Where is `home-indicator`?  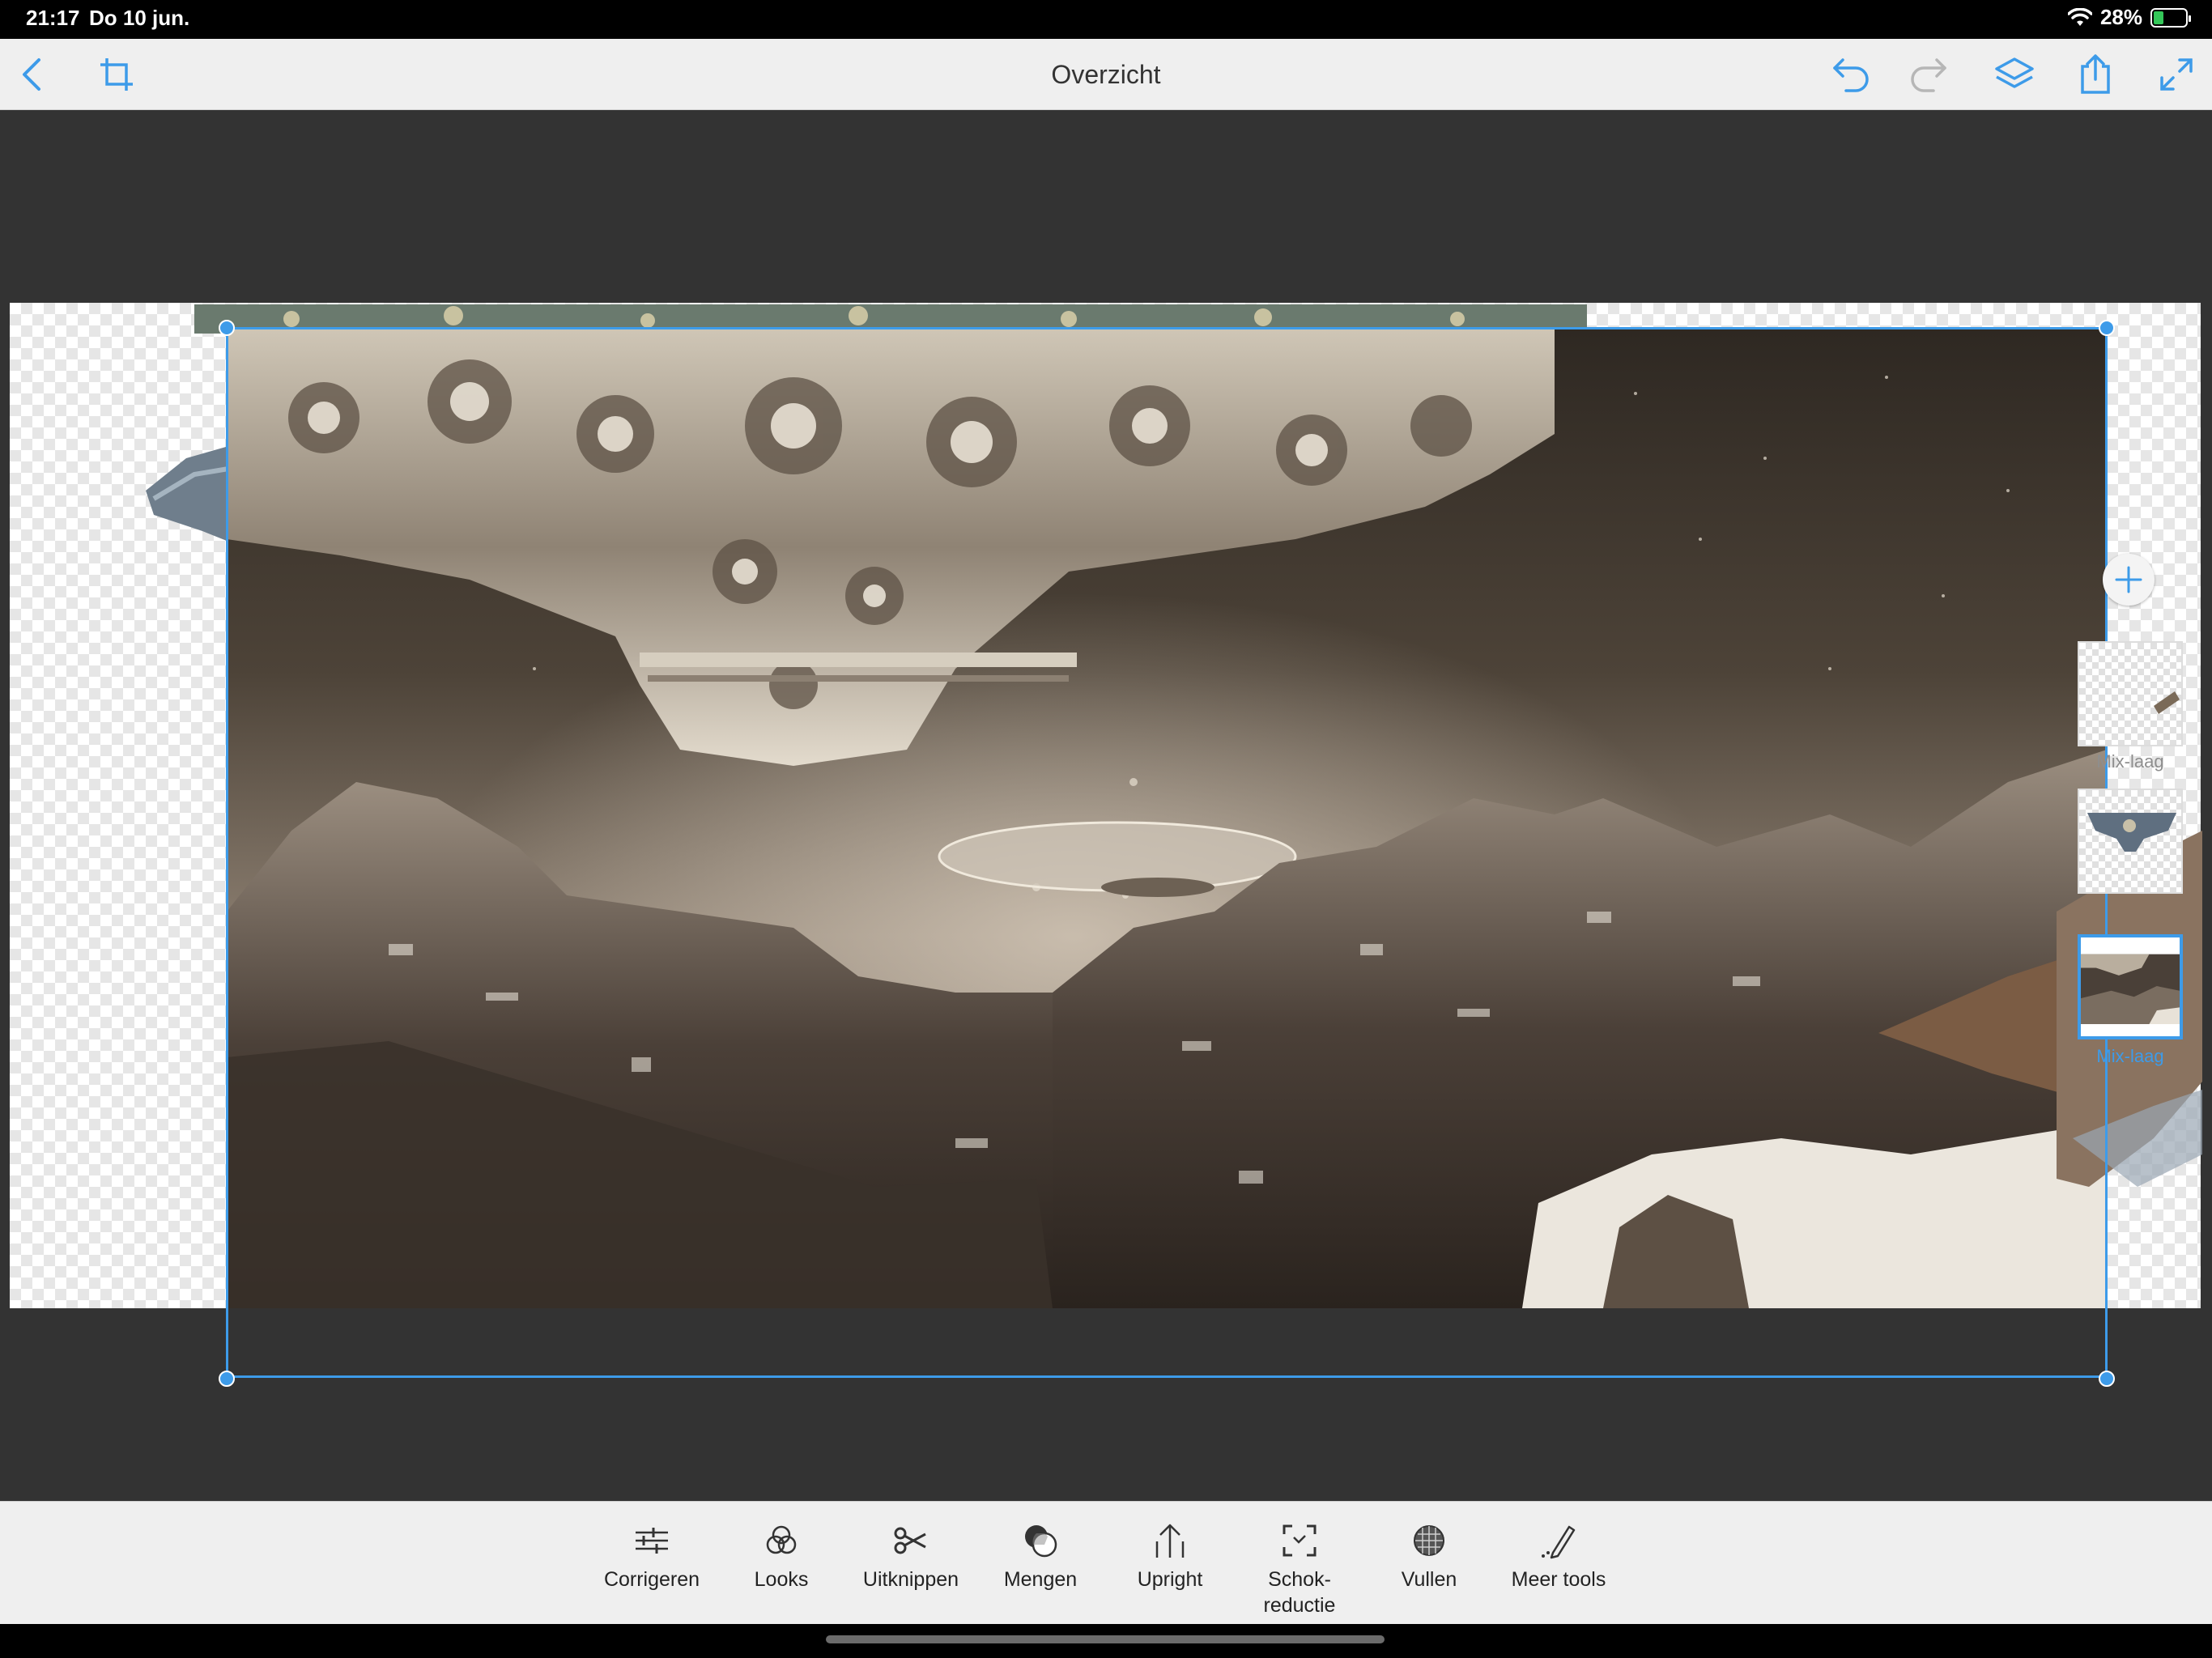 home-indicator is located at coordinates (1105, 1639).